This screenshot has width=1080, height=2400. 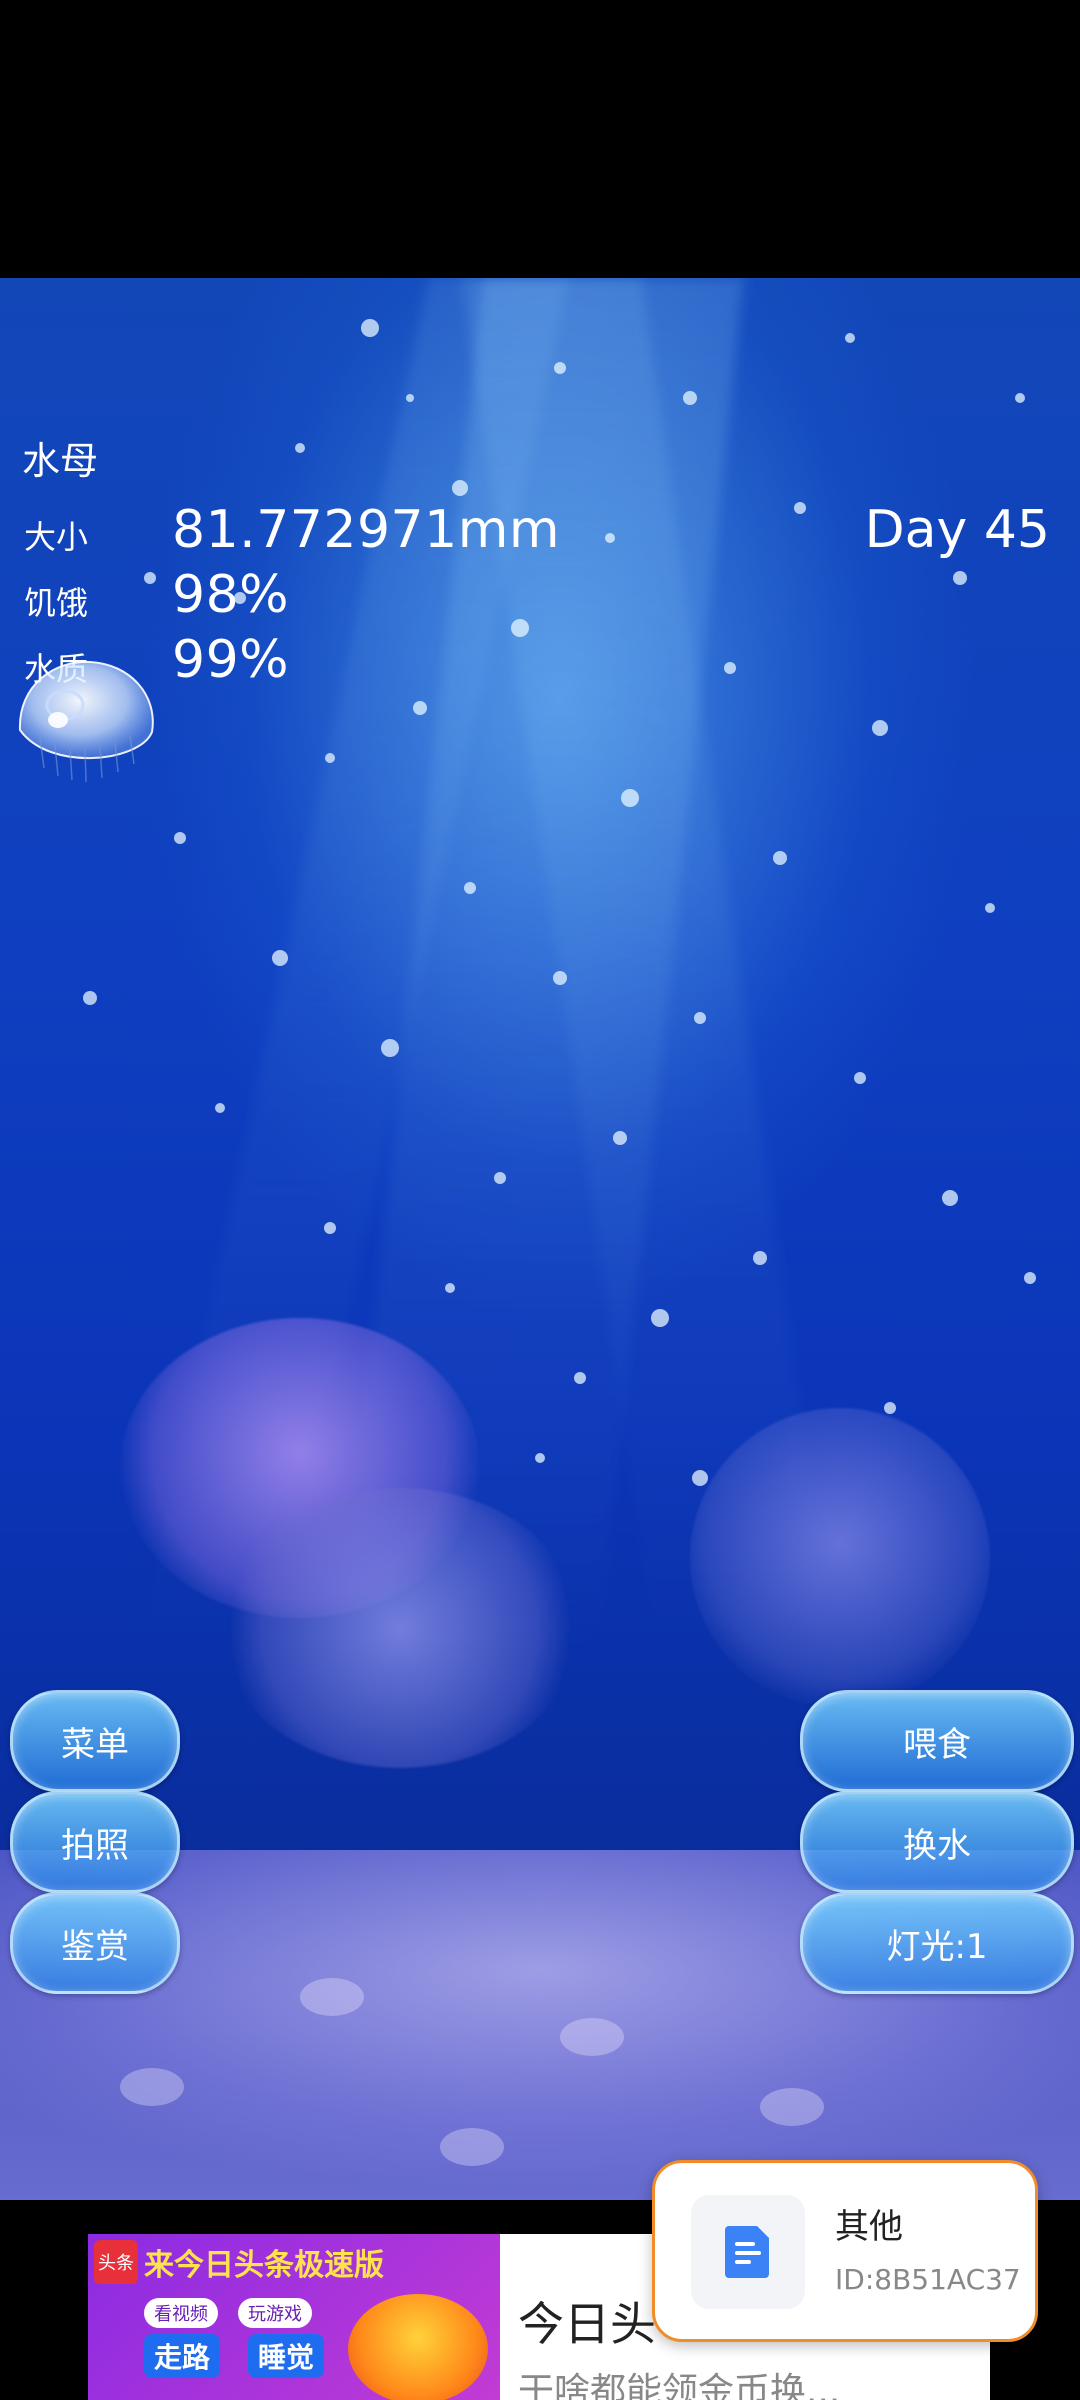 I want to click on change-water-button: 换水, so click(x=937, y=1842).